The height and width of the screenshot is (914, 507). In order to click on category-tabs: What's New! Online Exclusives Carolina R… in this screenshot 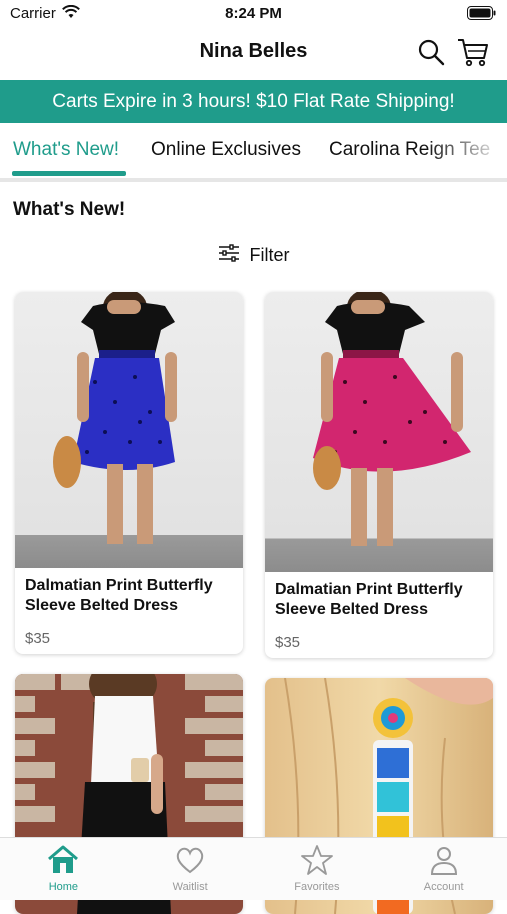, I will do `click(253, 150)`.